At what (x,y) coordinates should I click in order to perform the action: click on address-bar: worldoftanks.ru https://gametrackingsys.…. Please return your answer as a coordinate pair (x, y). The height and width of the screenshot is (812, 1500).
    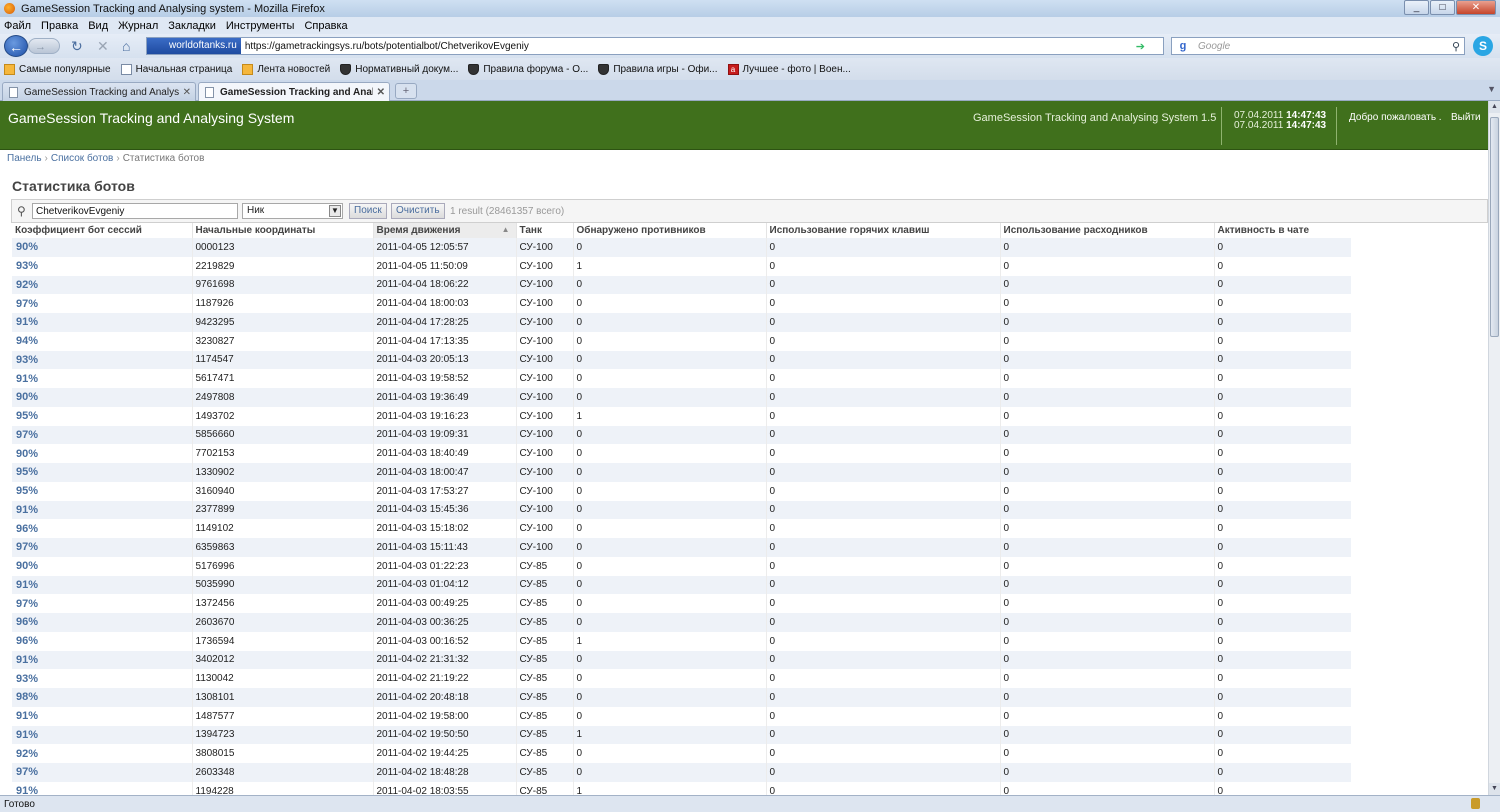
    Looking at the image, I should click on (655, 46).